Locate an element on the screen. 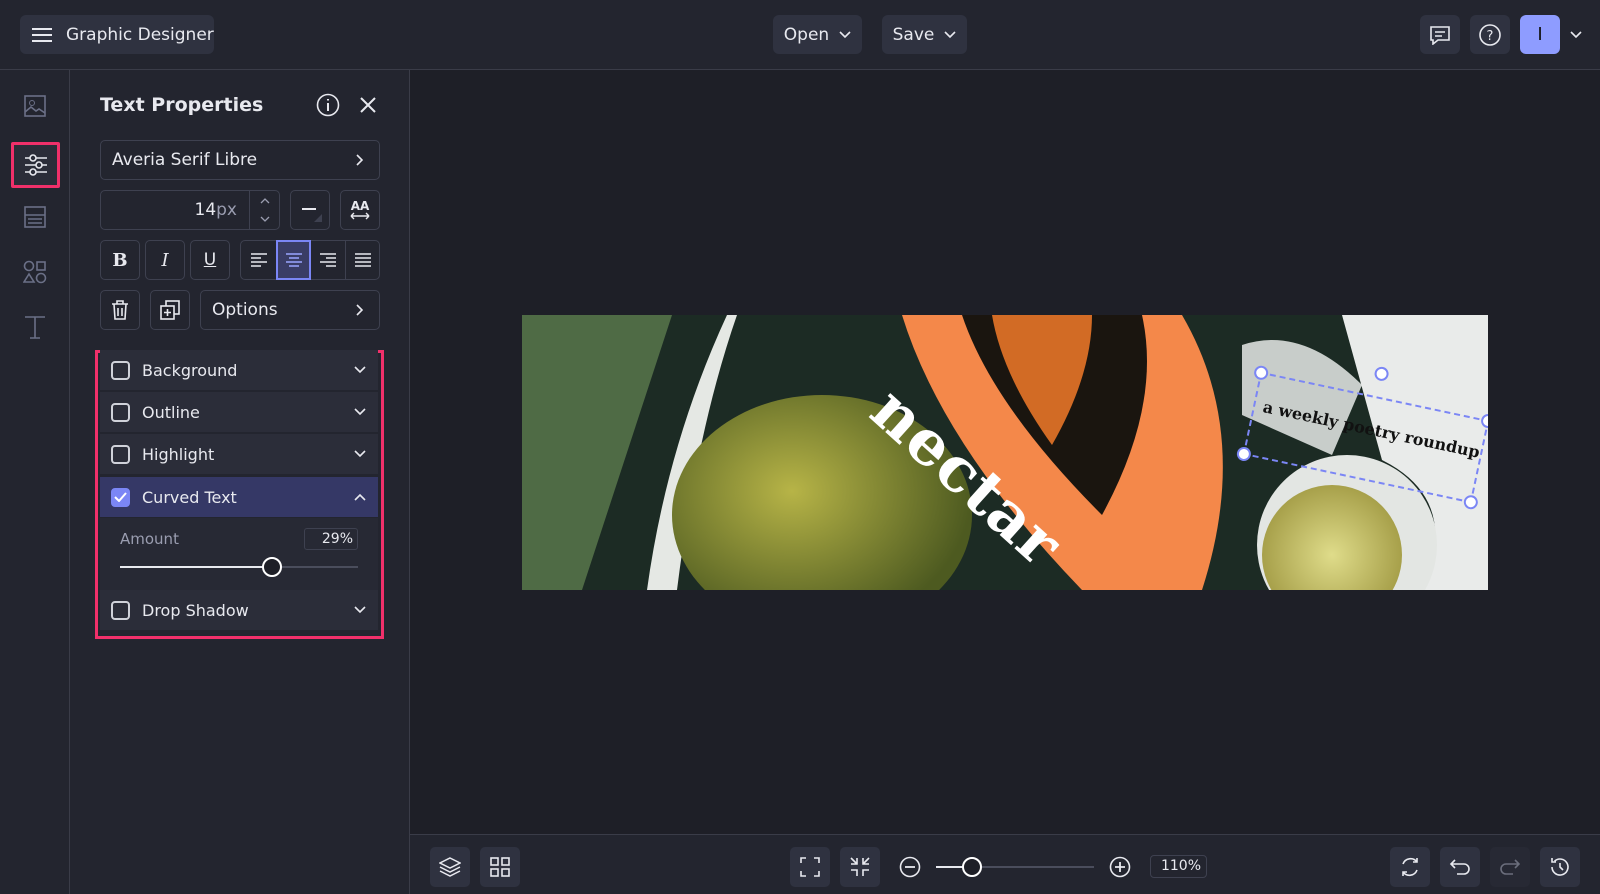 The image size is (1600, 894). tool-sidebar is located at coordinates (35, 482).